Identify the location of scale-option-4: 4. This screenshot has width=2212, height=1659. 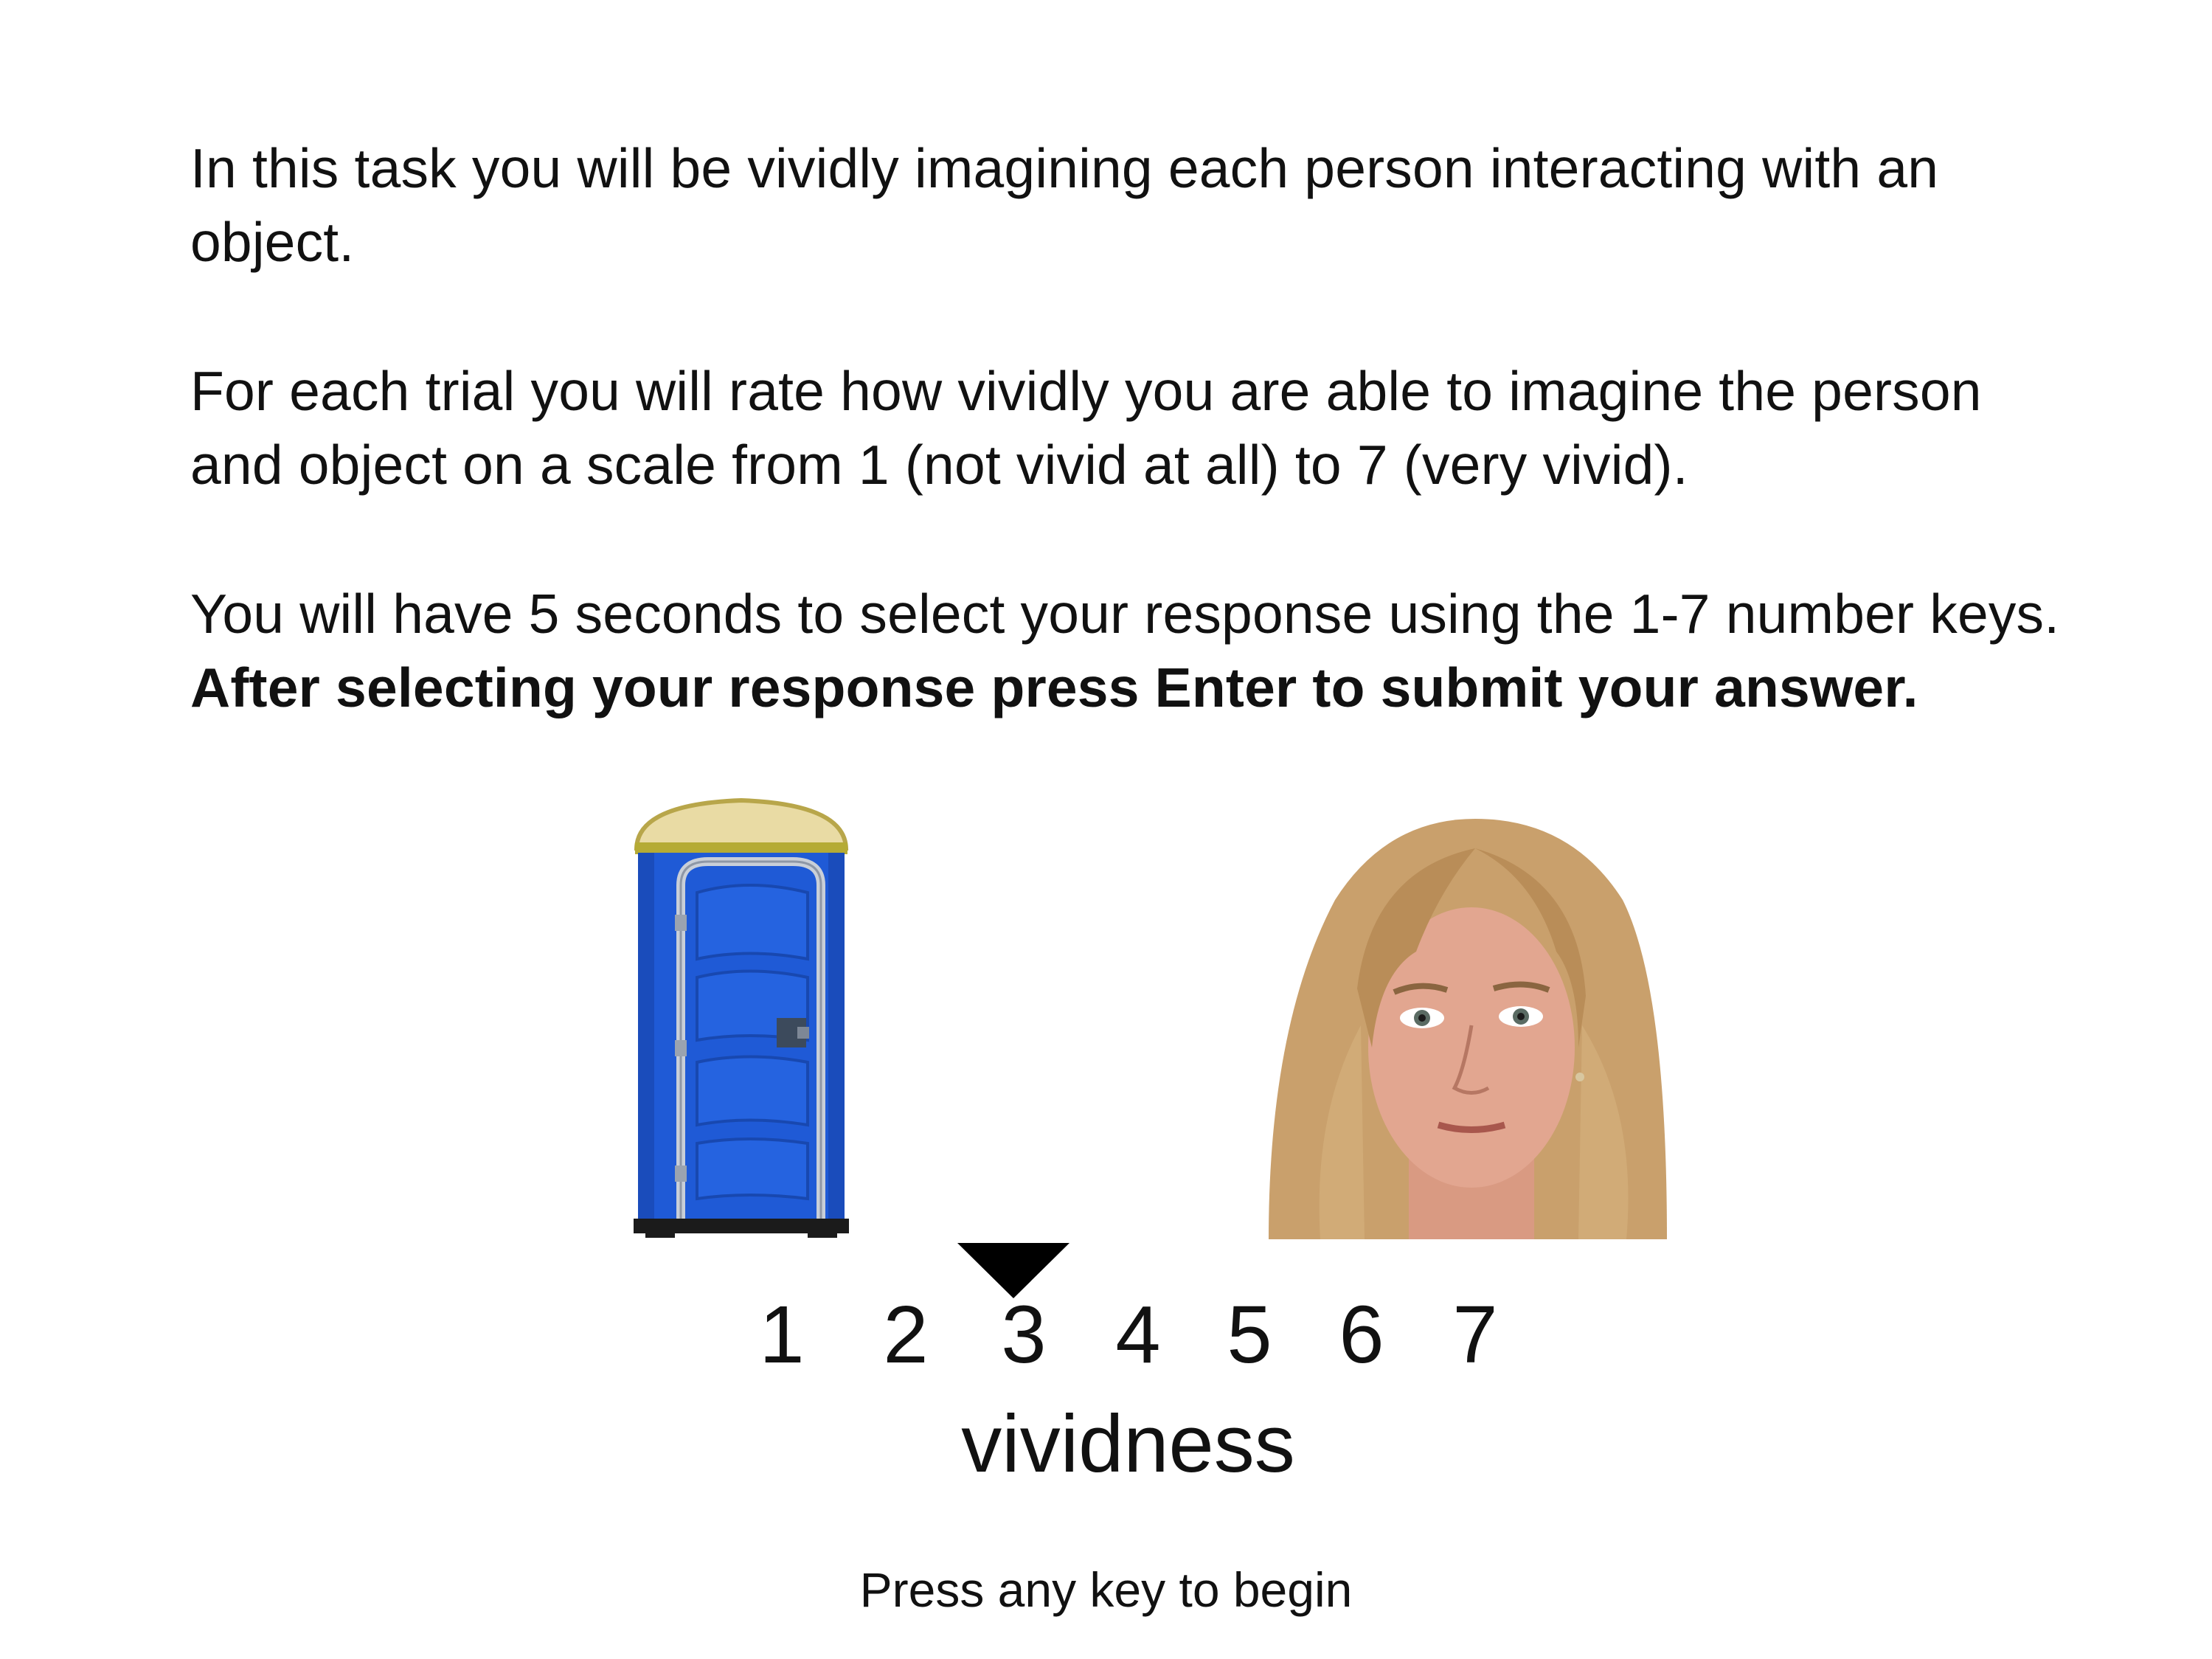
(1139, 1335).